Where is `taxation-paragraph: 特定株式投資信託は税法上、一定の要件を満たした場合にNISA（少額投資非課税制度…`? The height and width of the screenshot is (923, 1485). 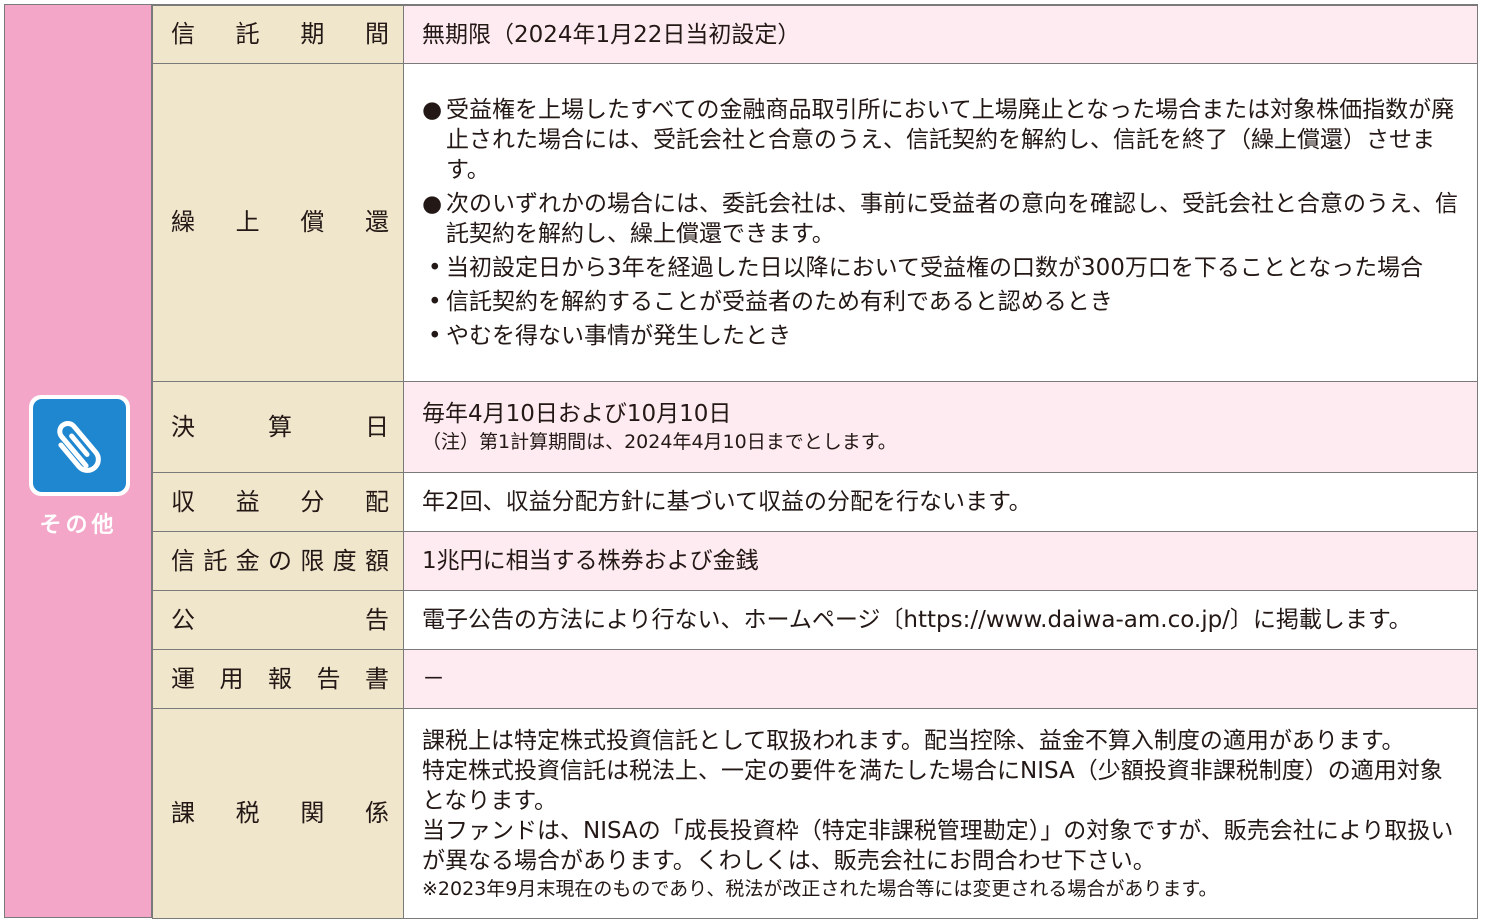 taxation-paragraph: 特定株式投資信託は税法上、一定の要件を満たした場合にNISA（少額投資非課税制度… is located at coordinates (932, 785).